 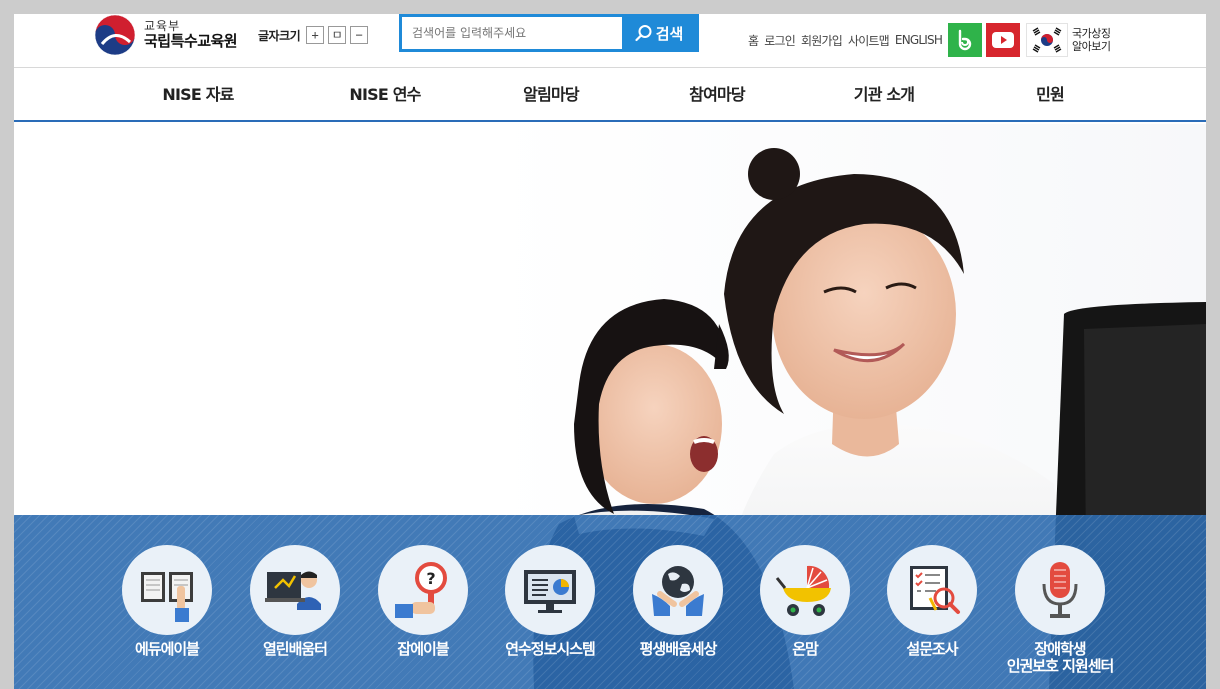 I want to click on font-size-control: 글자크기 + ㅁ −, so click(x=315, y=35).